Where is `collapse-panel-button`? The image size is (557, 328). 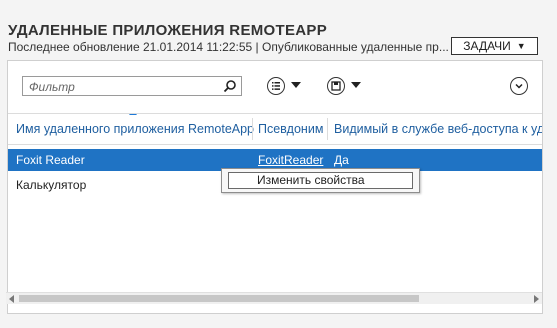 collapse-panel-button is located at coordinates (519, 86).